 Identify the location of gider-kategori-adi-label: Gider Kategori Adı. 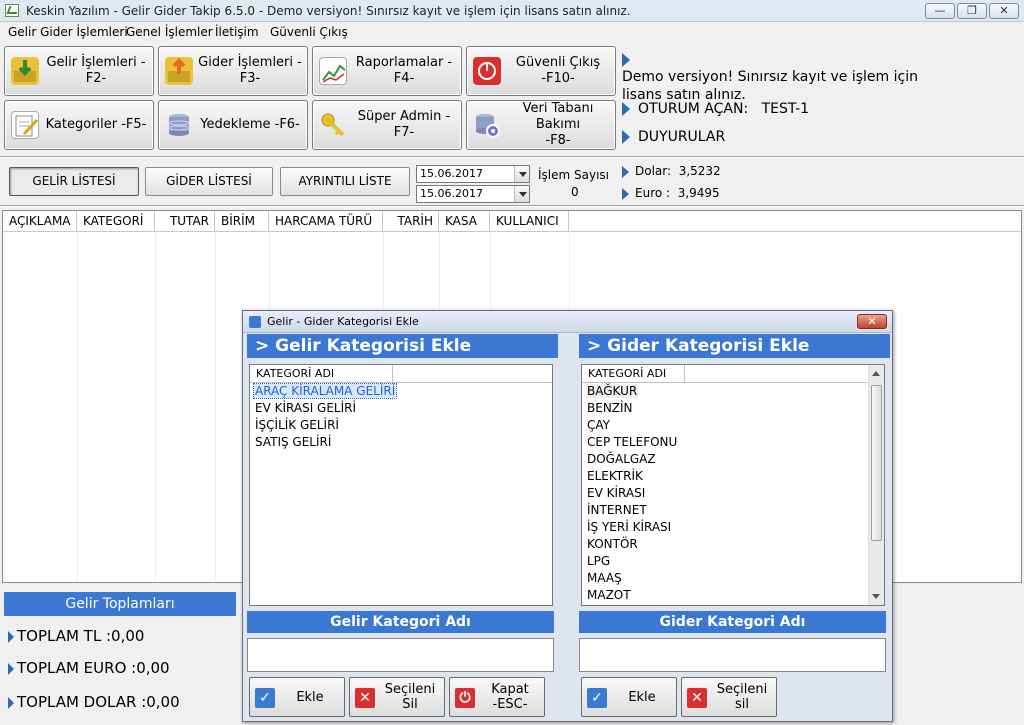
(732, 622).